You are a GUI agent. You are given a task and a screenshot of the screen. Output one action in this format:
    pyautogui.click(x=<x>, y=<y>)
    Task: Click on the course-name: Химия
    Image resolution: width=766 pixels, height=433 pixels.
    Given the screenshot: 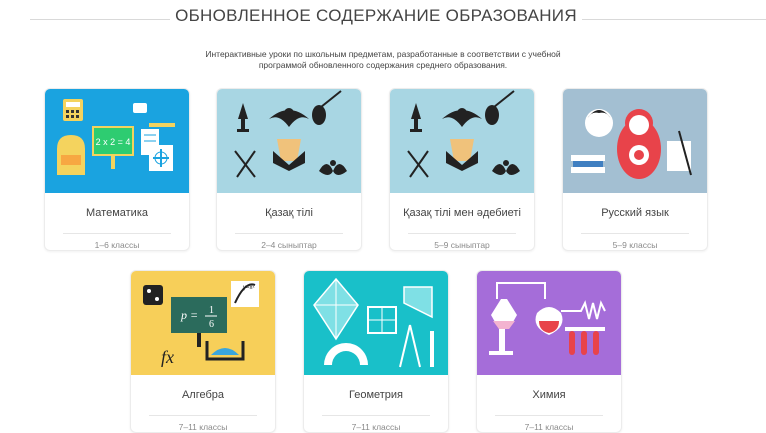 What is the action you would take?
    pyautogui.click(x=549, y=395)
    